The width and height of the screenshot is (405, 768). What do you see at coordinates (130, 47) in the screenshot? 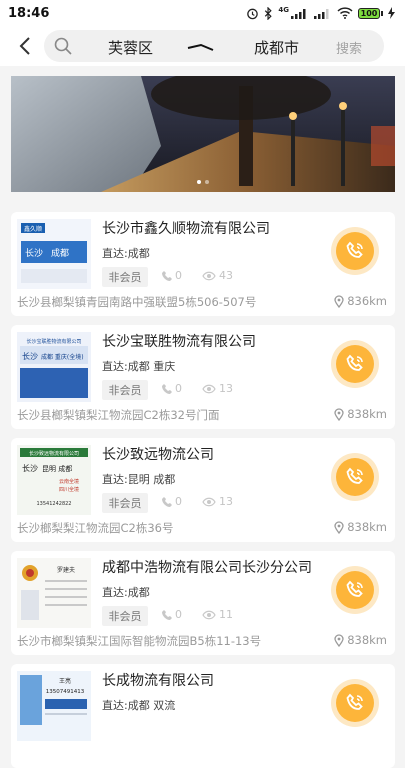
I see `origin-select: 芙蓉区` at bounding box center [130, 47].